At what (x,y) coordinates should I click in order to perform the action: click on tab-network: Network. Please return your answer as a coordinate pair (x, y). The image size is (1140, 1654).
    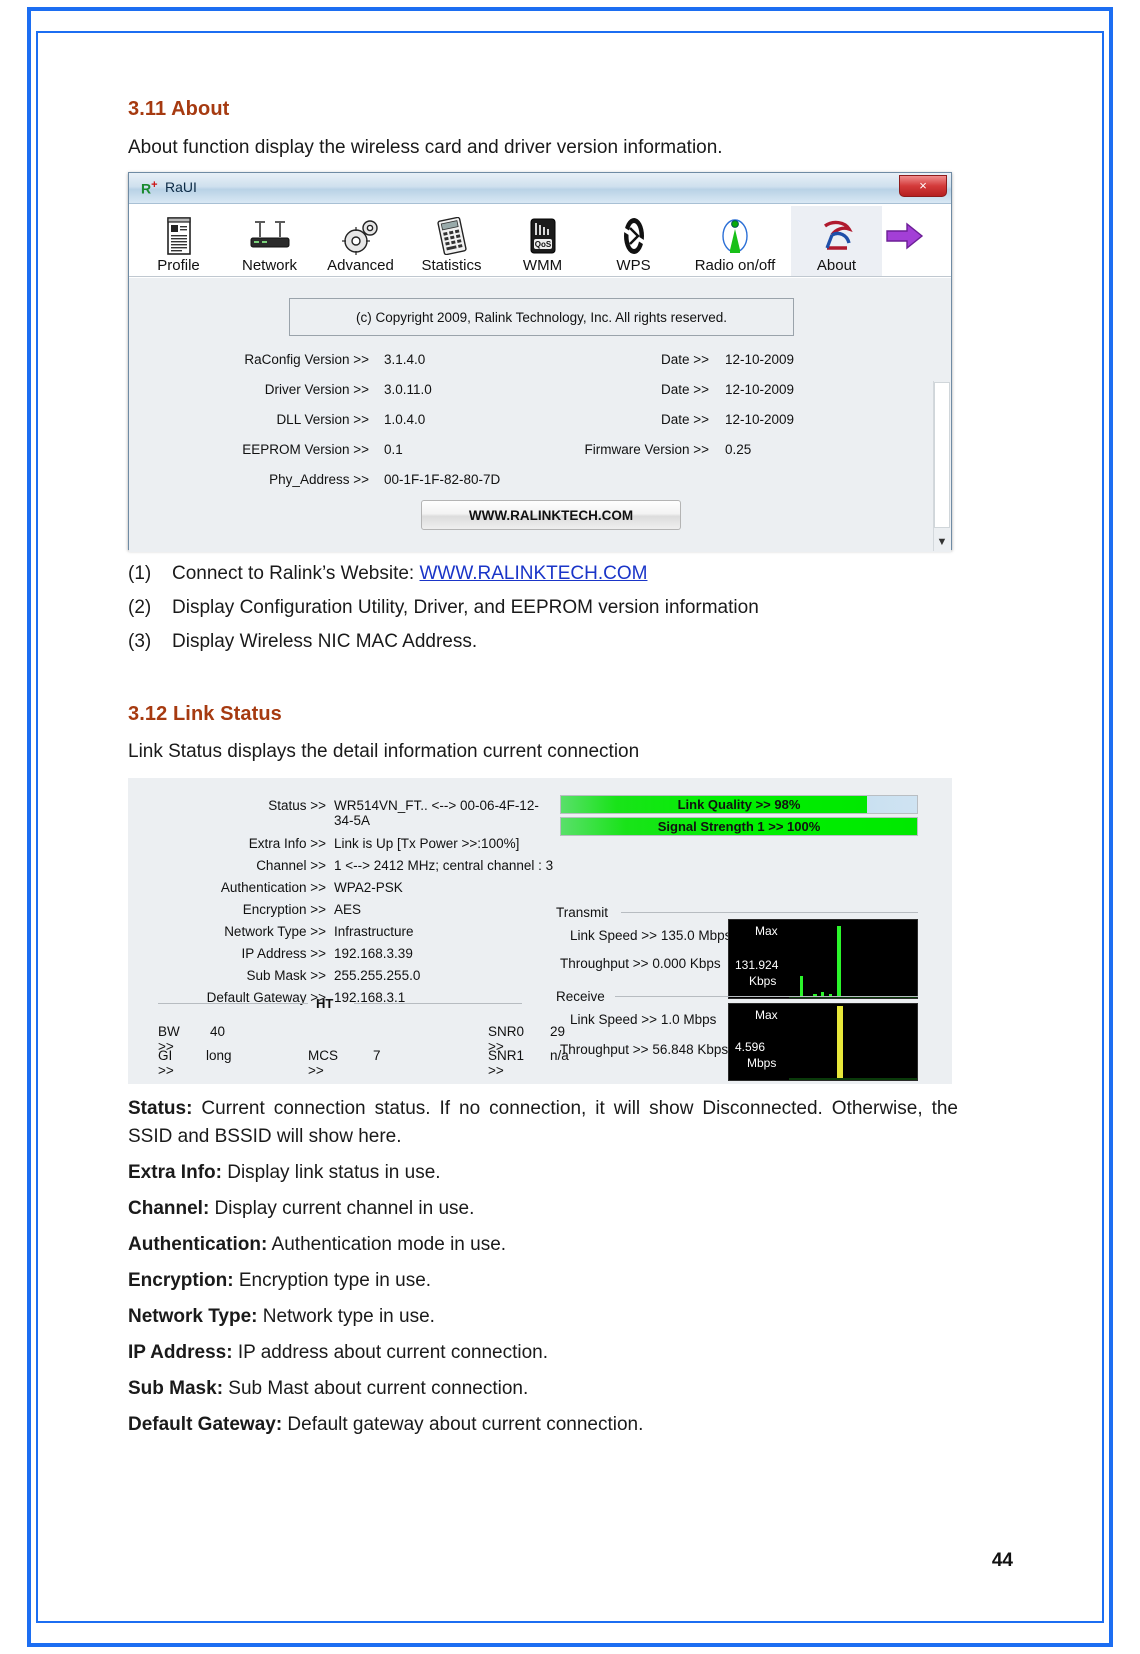
    Looking at the image, I should click on (269, 241).